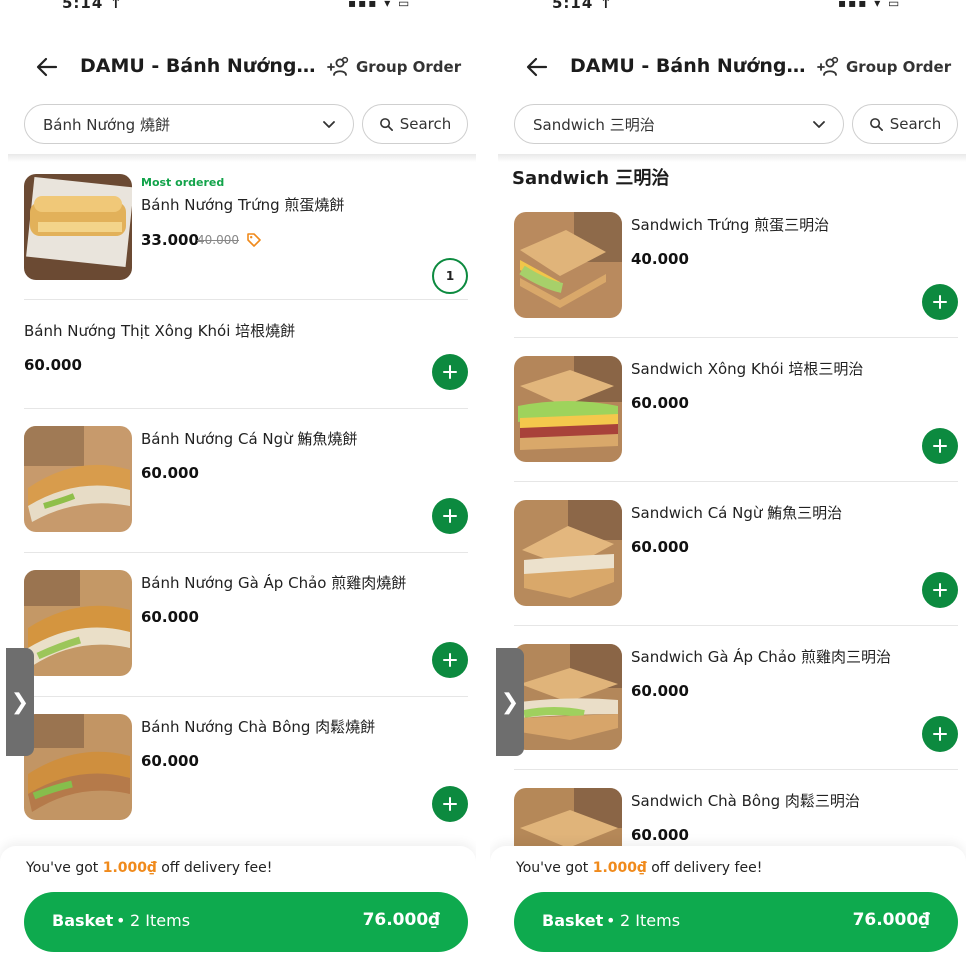 Image resolution: width=980 pixels, height=980 pixels. I want to click on item-price: 33.000, so click(170, 240).